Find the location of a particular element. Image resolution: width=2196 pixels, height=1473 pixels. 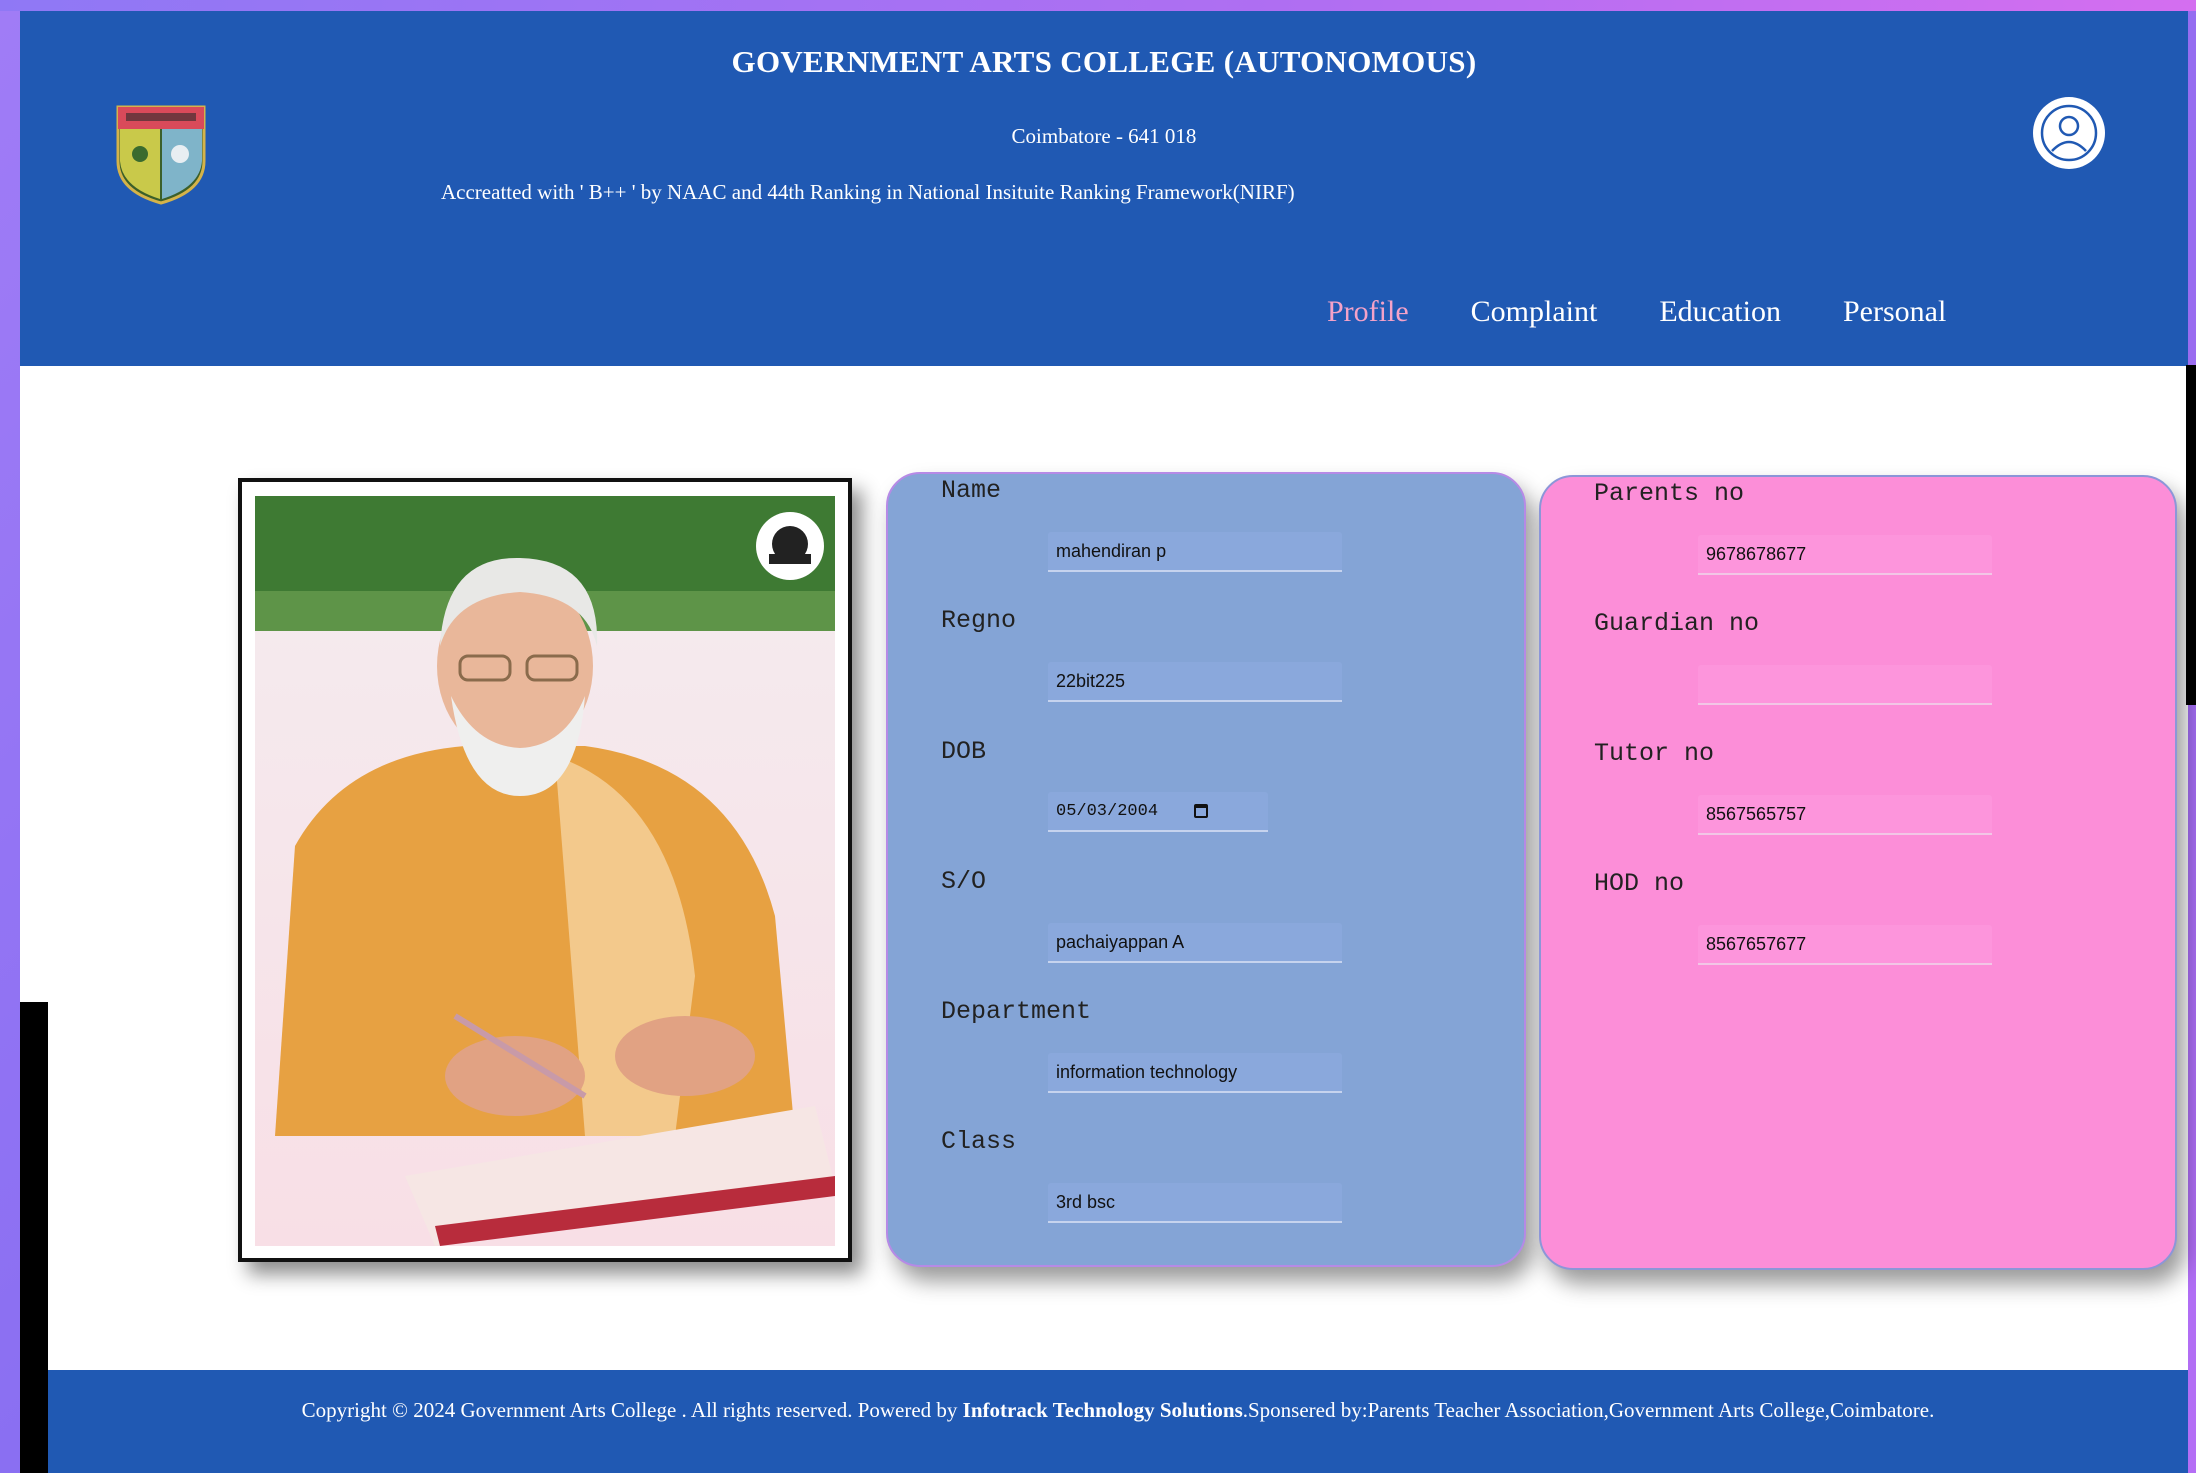

main-nav: Profile Complaint Education Personal is located at coordinates (1636, 312).